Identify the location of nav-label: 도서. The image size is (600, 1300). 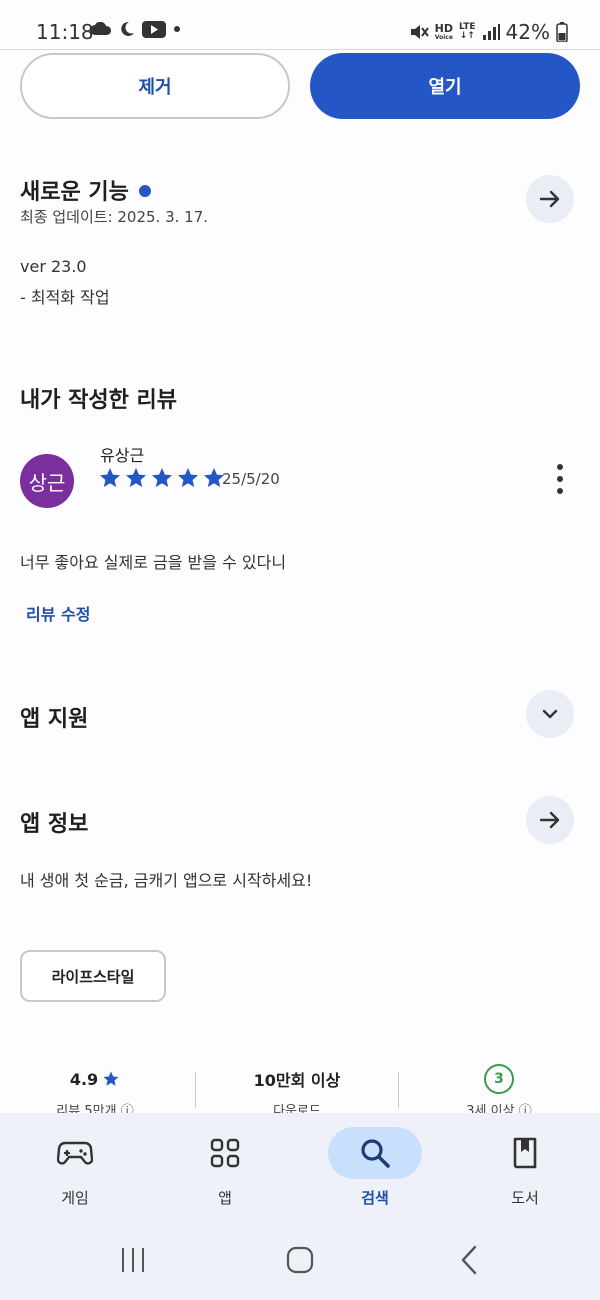
(525, 1198).